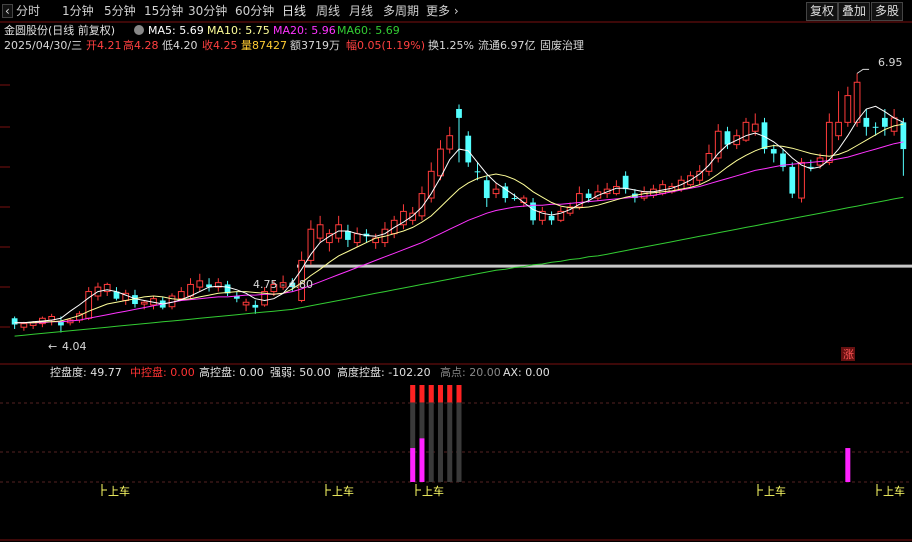 The image size is (912, 542). Describe the element at coordinates (176, 30) in the screenshot. I see `ma5-label: MA5: 5.69` at that location.